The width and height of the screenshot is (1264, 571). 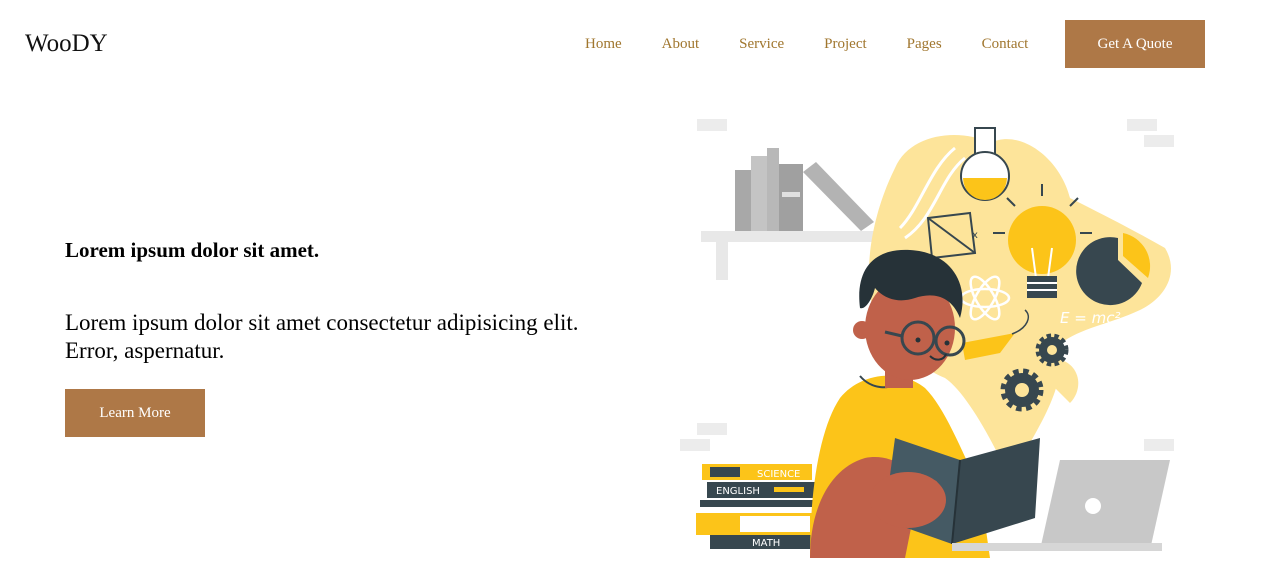 I want to click on formula-text: E = mc², so click(x=1090, y=318).